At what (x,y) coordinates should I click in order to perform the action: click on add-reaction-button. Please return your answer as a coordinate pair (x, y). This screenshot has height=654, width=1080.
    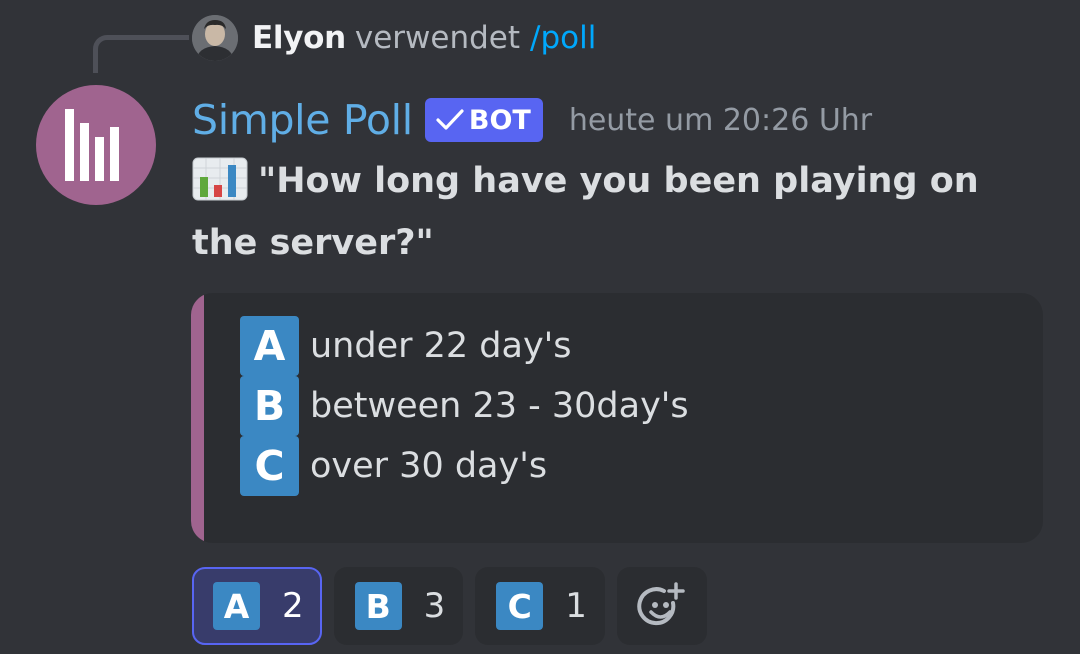
    Looking at the image, I should click on (661, 606).